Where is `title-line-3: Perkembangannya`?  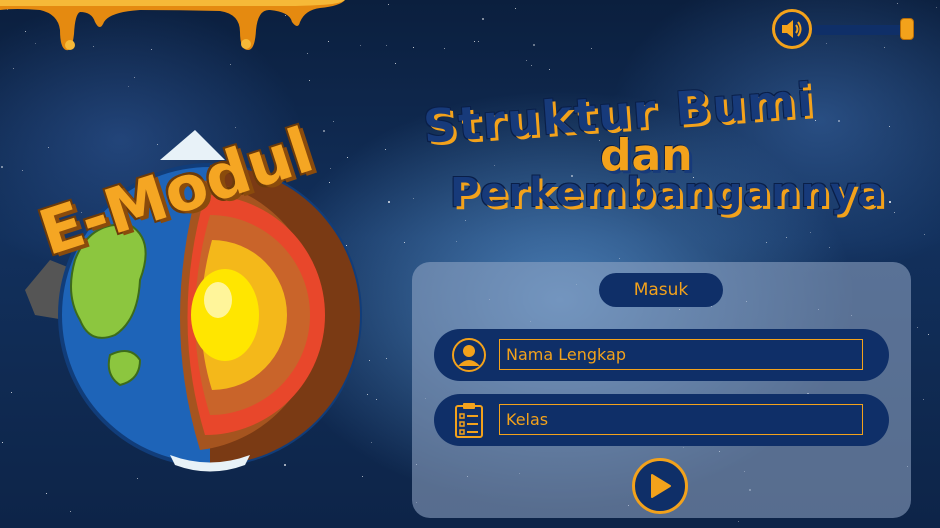
title-line-3: Perkembangannya is located at coordinates (668, 193).